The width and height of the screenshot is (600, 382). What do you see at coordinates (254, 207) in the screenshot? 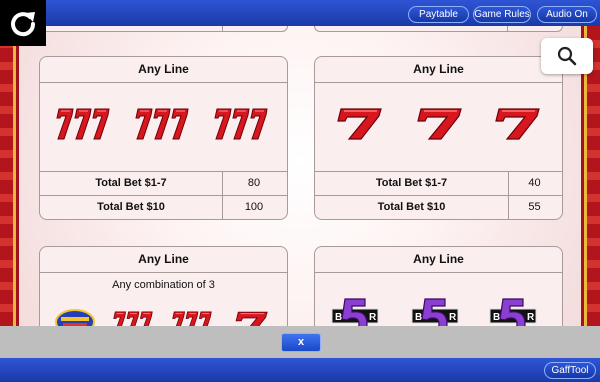
I see `payout-value: 100` at bounding box center [254, 207].